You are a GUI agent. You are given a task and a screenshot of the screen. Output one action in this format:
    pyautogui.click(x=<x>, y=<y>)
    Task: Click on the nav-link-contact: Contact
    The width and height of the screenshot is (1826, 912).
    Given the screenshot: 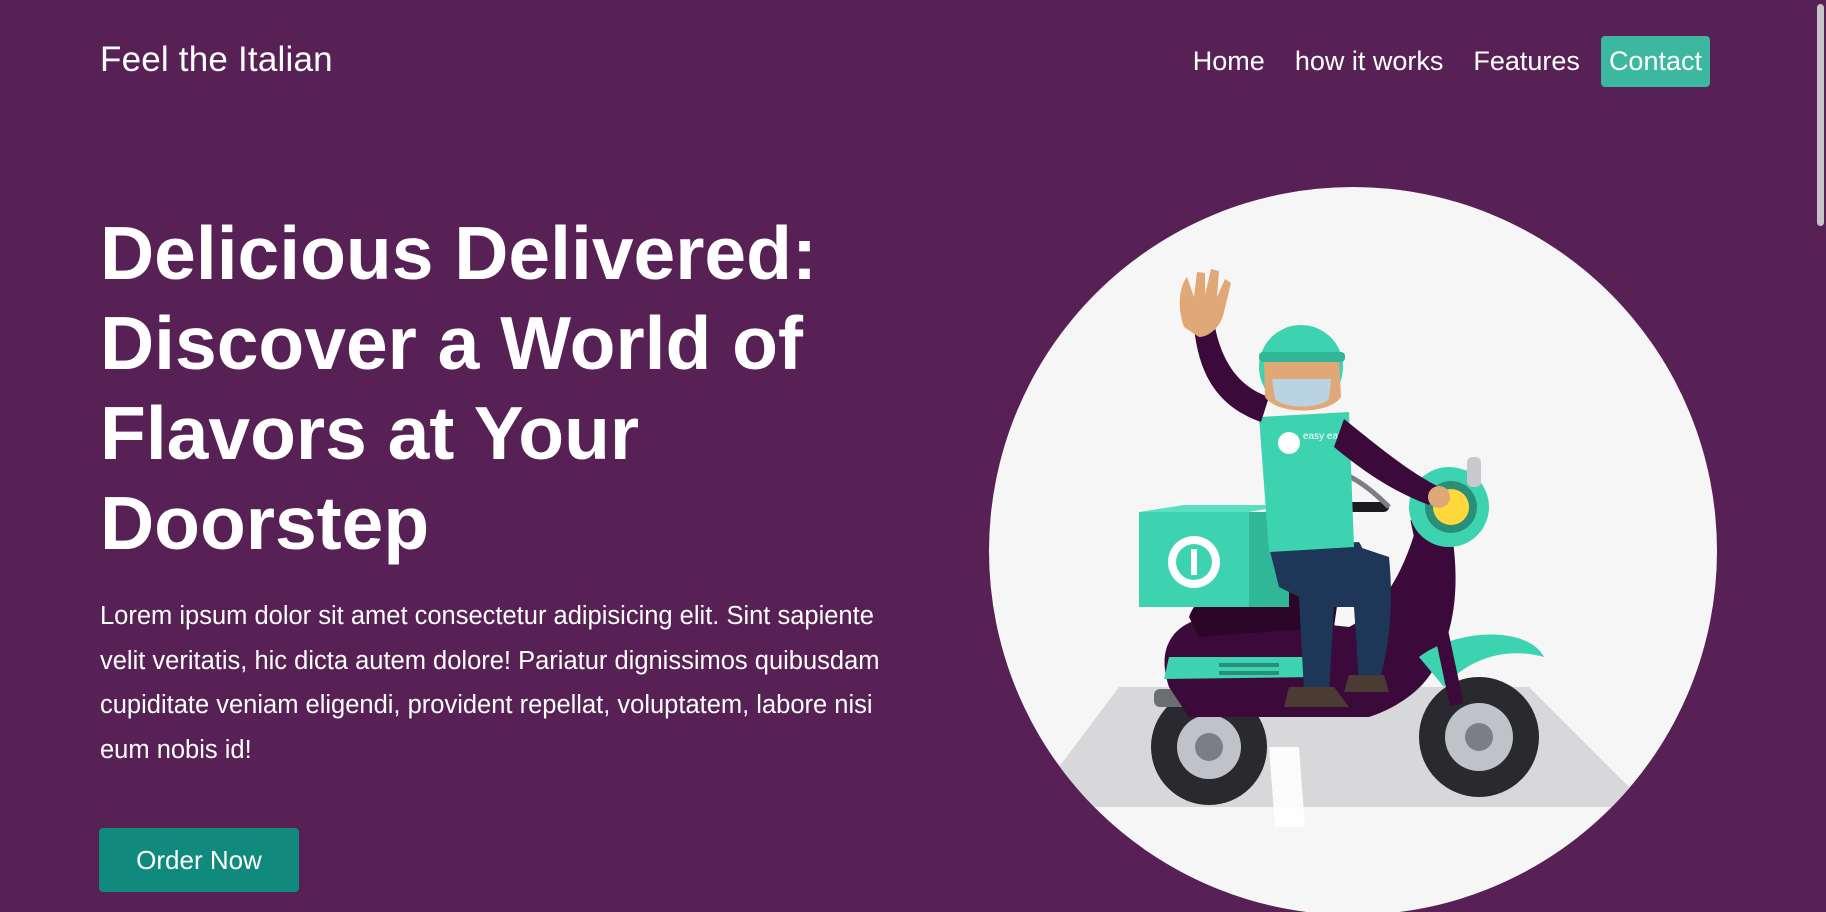 What is the action you would take?
    pyautogui.click(x=1655, y=61)
    